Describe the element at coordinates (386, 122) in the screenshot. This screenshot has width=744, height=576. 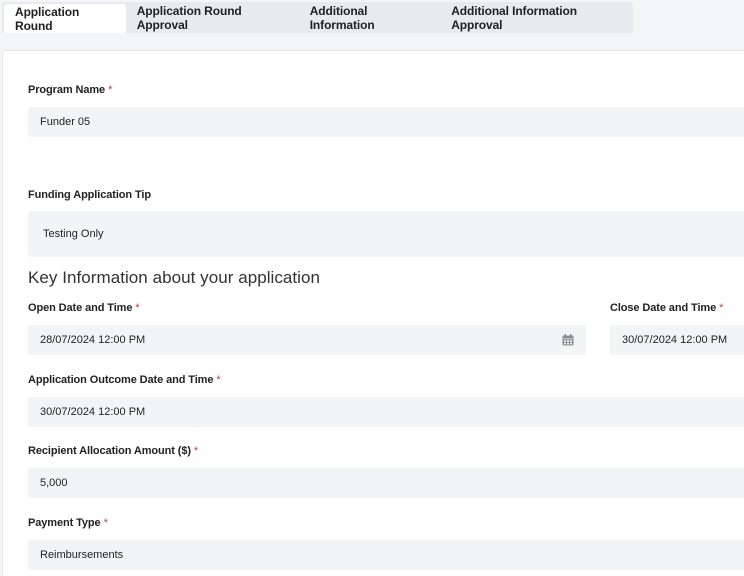
I see `program-name-field: Funder 05` at that location.